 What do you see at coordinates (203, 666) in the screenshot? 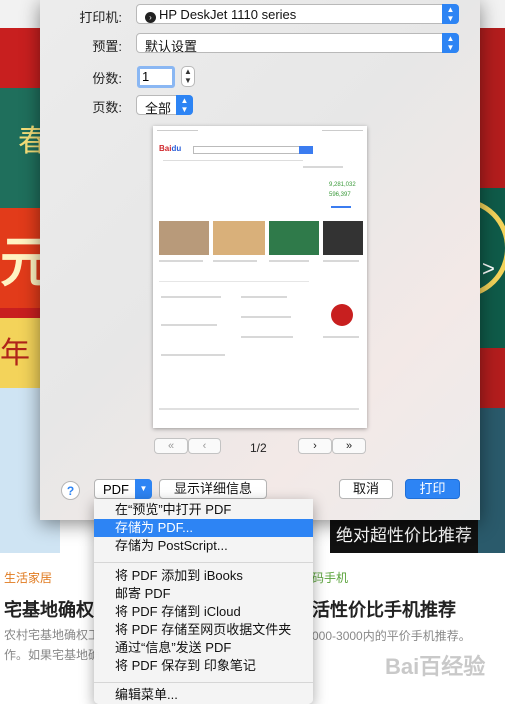
I see `menu-item-save-to-evernote: 将 PDF 保存到 印象笔记` at bounding box center [203, 666].